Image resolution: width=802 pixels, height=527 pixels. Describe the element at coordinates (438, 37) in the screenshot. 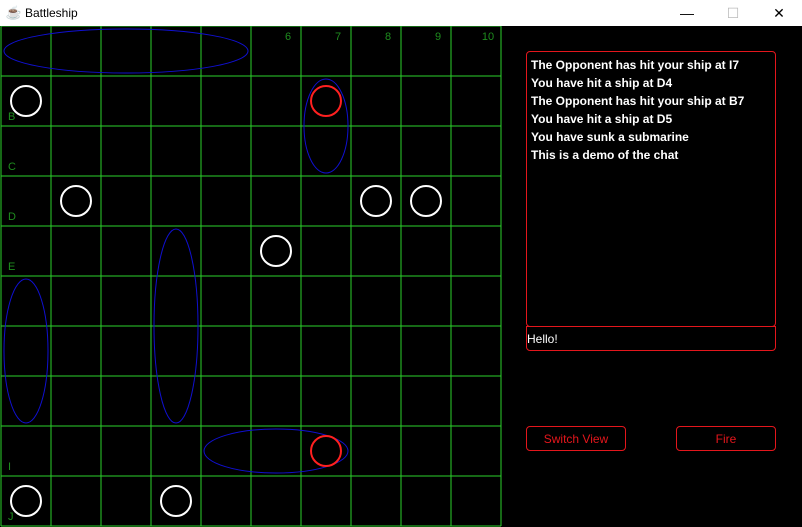

I see `column-label: 9` at that location.